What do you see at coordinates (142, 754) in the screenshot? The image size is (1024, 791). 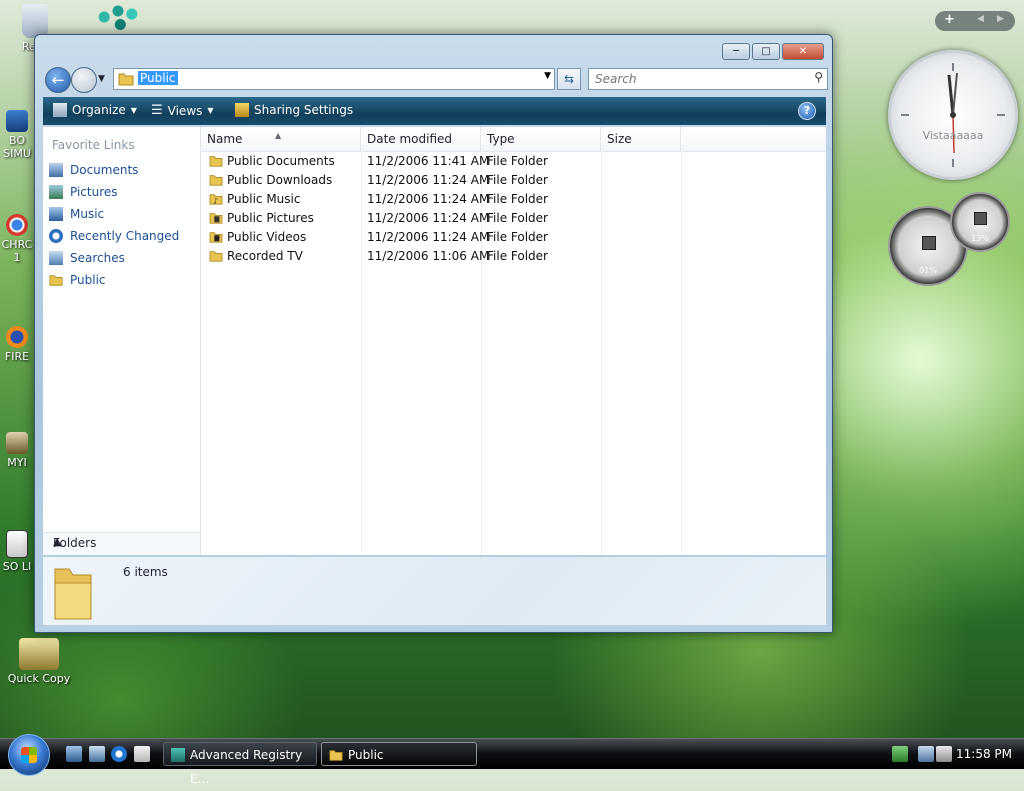 I see `media-player-icon` at bounding box center [142, 754].